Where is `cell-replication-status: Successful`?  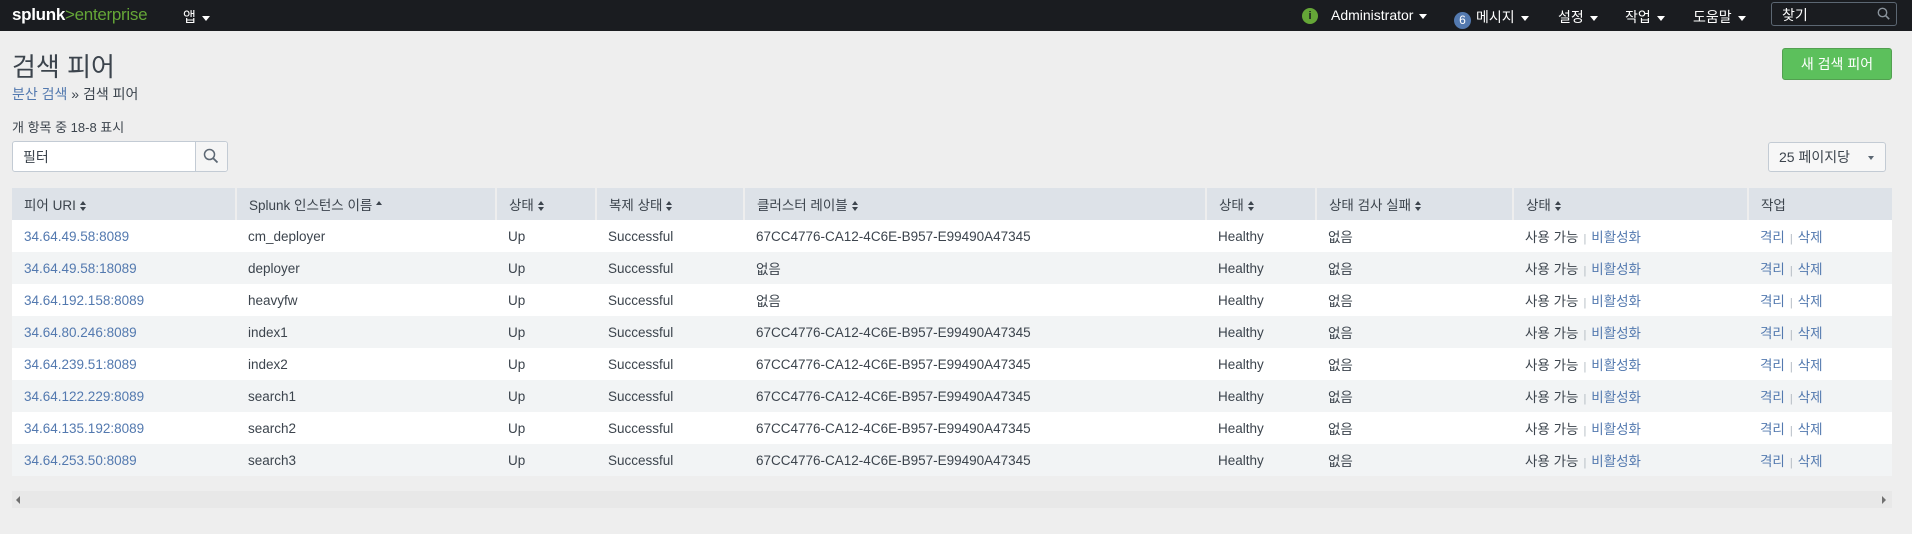 cell-replication-status: Successful is located at coordinates (670, 332).